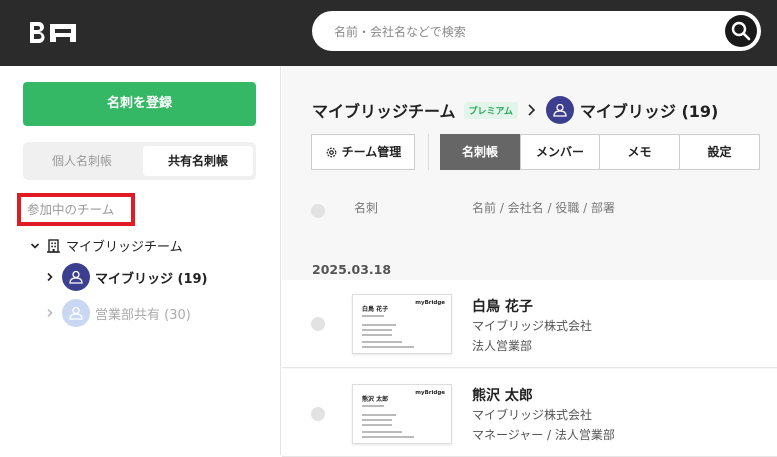  I want to click on gear-icon, so click(331, 152).